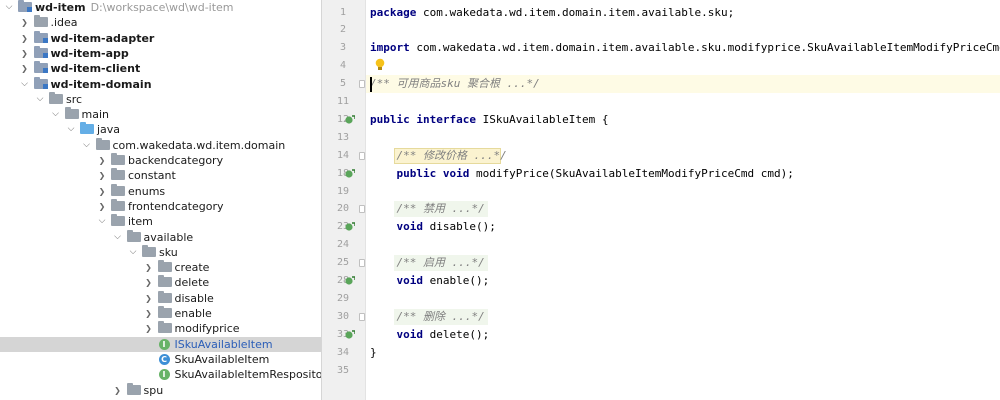  What do you see at coordinates (194, 298) in the screenshot?
I see `tree-item-label: disable` at bounding box center [194, 298].